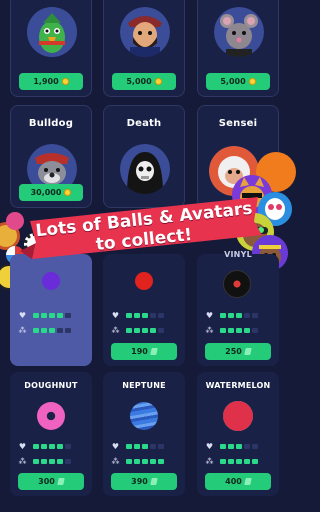 The height and width of the screenshot is (512, 320). I want to click on ball-card-watermelon: WATERMELON ♥ ⁂ 400, so click(238, 434).